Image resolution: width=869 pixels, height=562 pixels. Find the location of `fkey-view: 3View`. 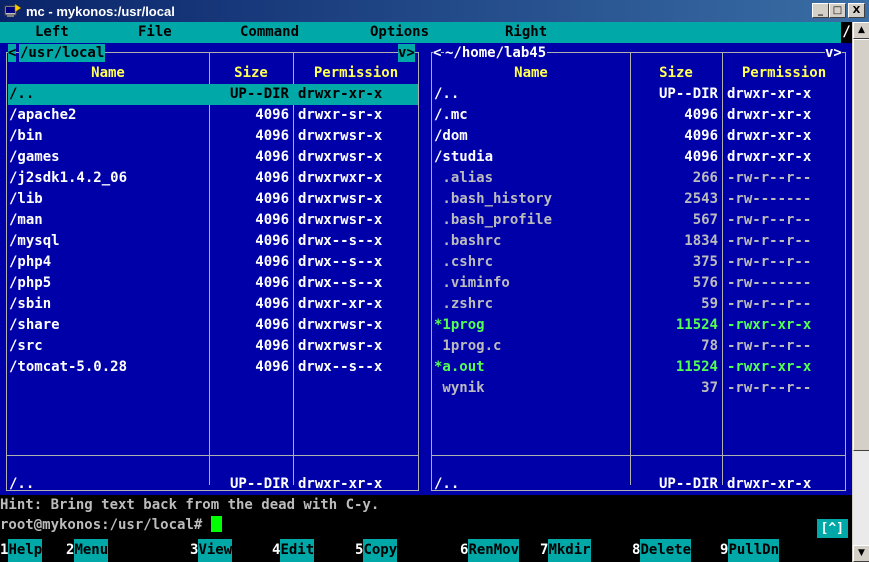

fkey-view: 3View is located at coordinates (211, 550).